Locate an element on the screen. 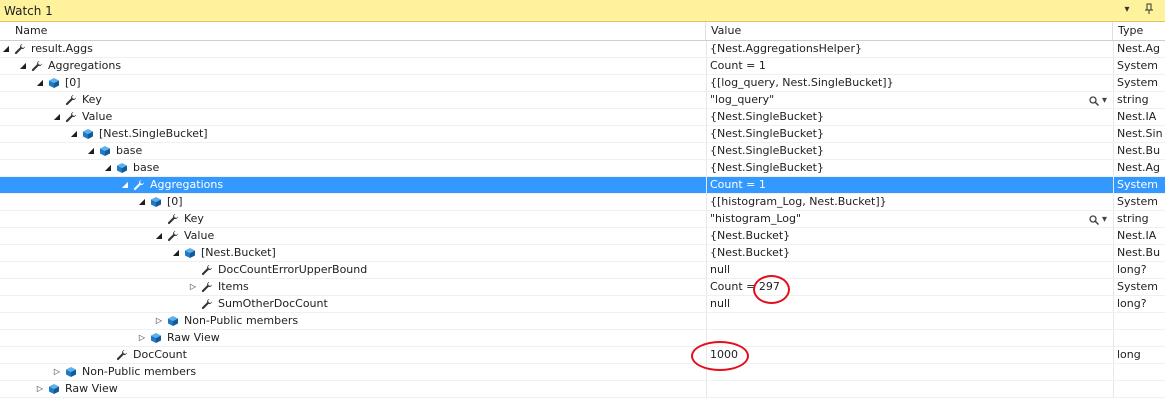 The image size is (1165, 404). type-cell: Nest.Ag is located at coordinates (1139, 49).